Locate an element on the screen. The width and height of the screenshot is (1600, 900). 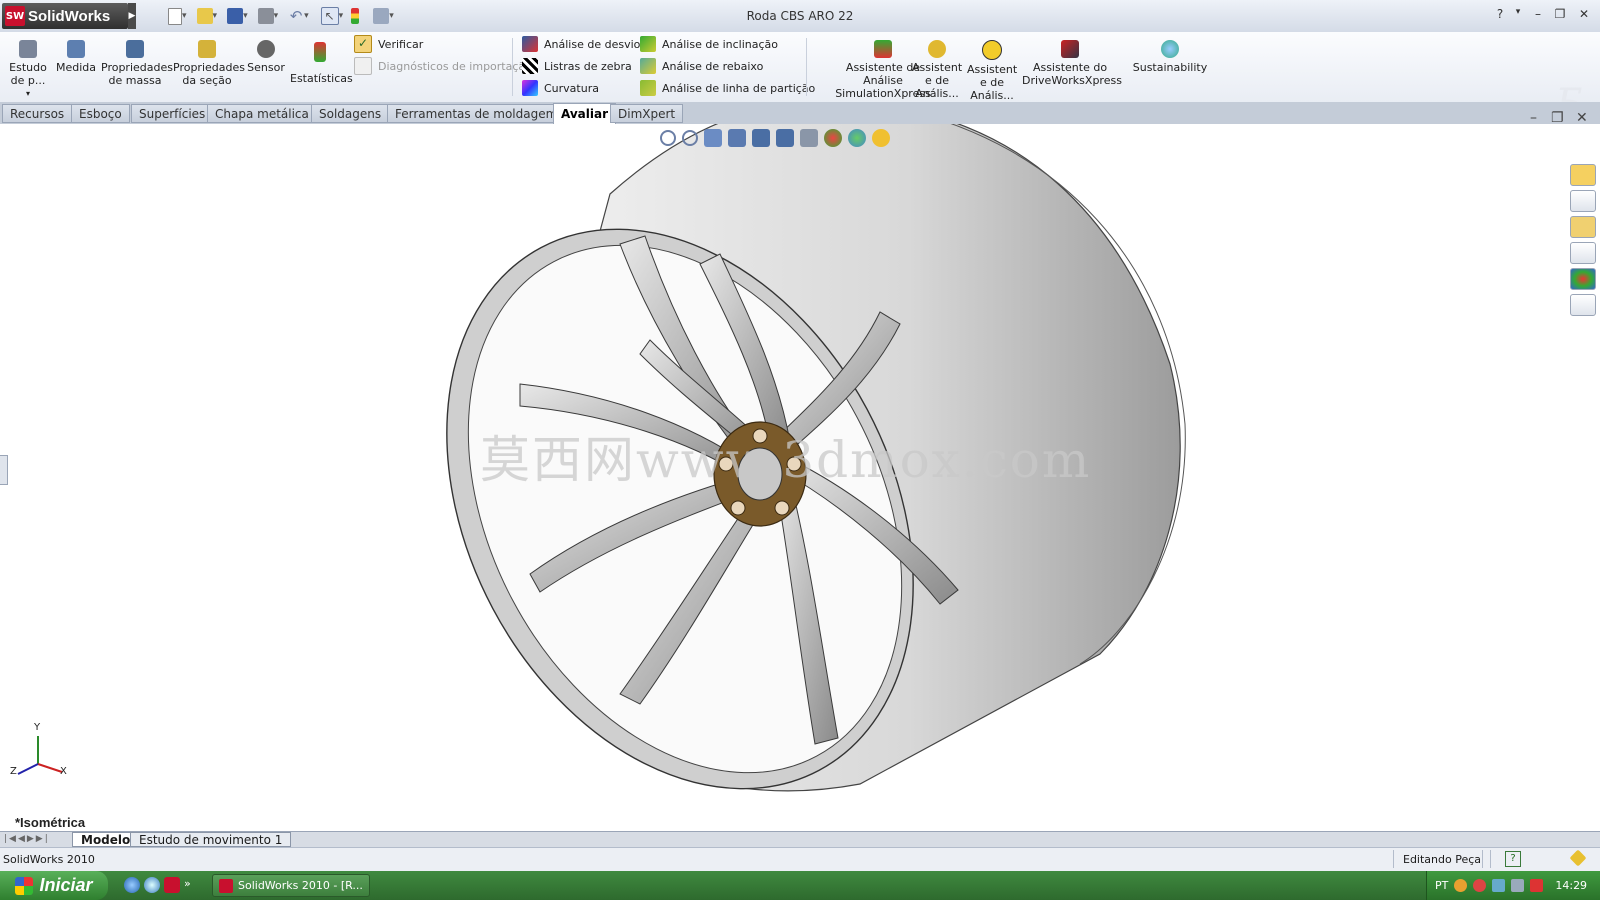
edit-appearance-icon is located at coordinates (833, 138).